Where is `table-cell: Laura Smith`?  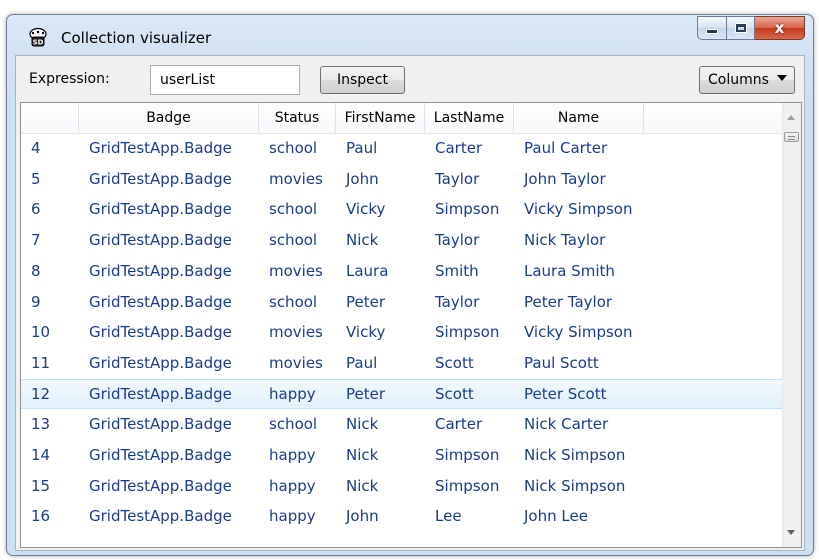
table-cell: Laura Smith is located at coordinates (569, 270).